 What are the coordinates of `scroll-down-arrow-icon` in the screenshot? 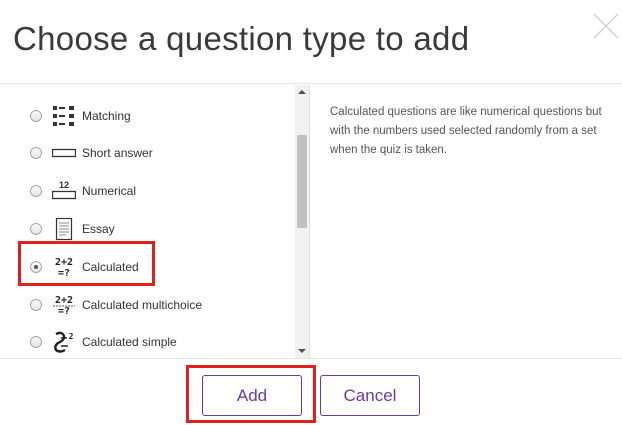 It's located at (302, 351).